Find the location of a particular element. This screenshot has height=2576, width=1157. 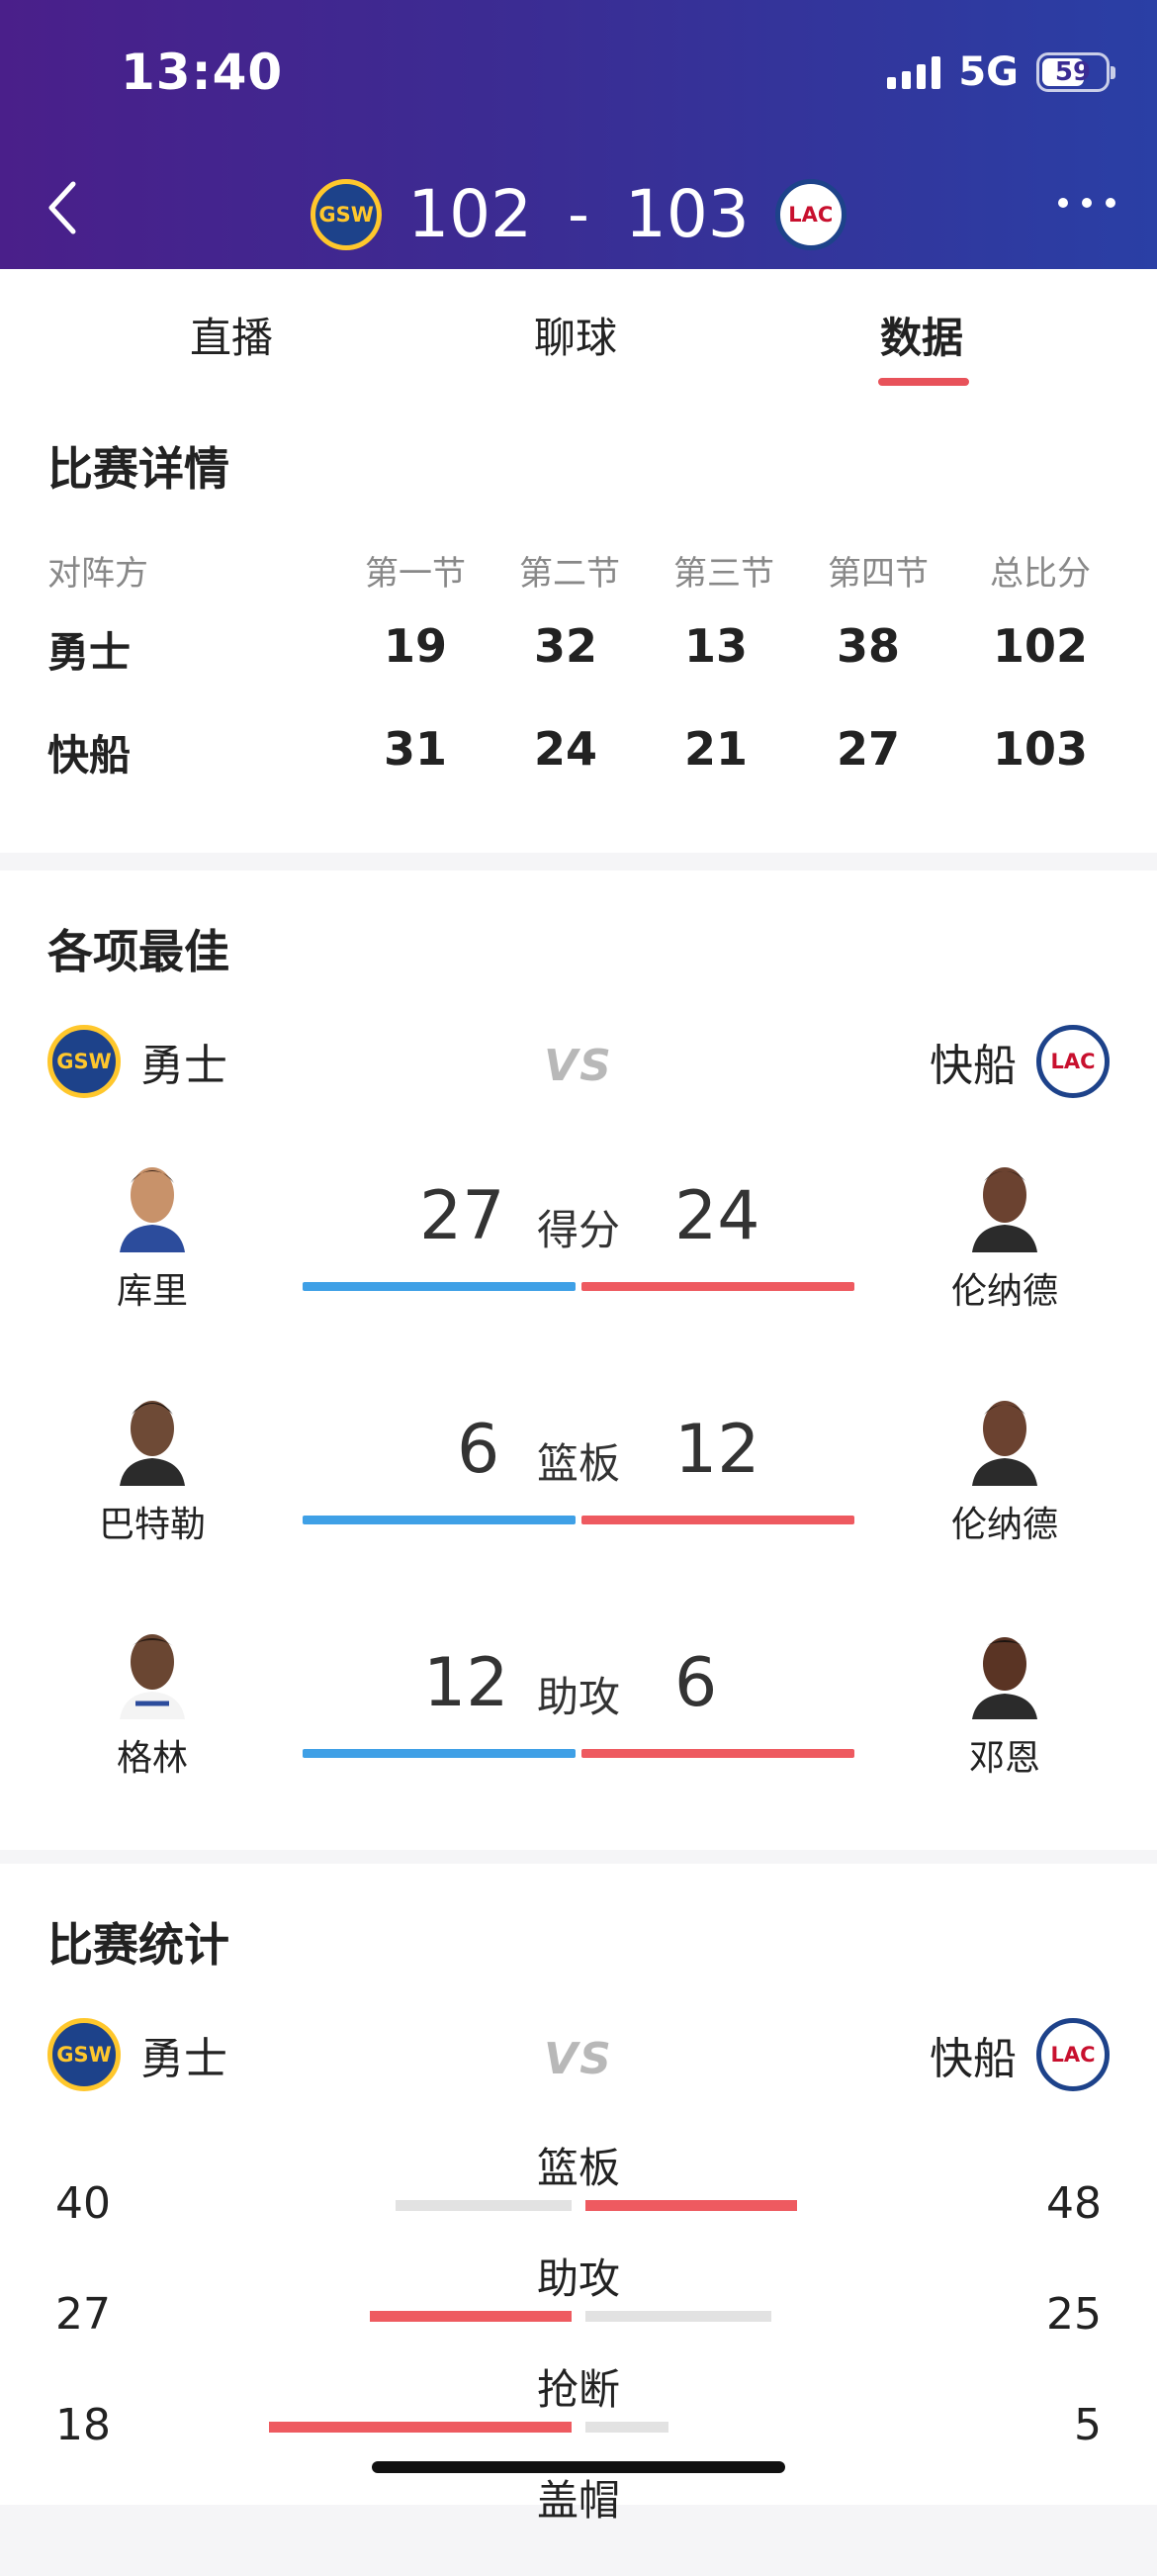

home-stat-value: 40 is located at coordinates (83, 2204).